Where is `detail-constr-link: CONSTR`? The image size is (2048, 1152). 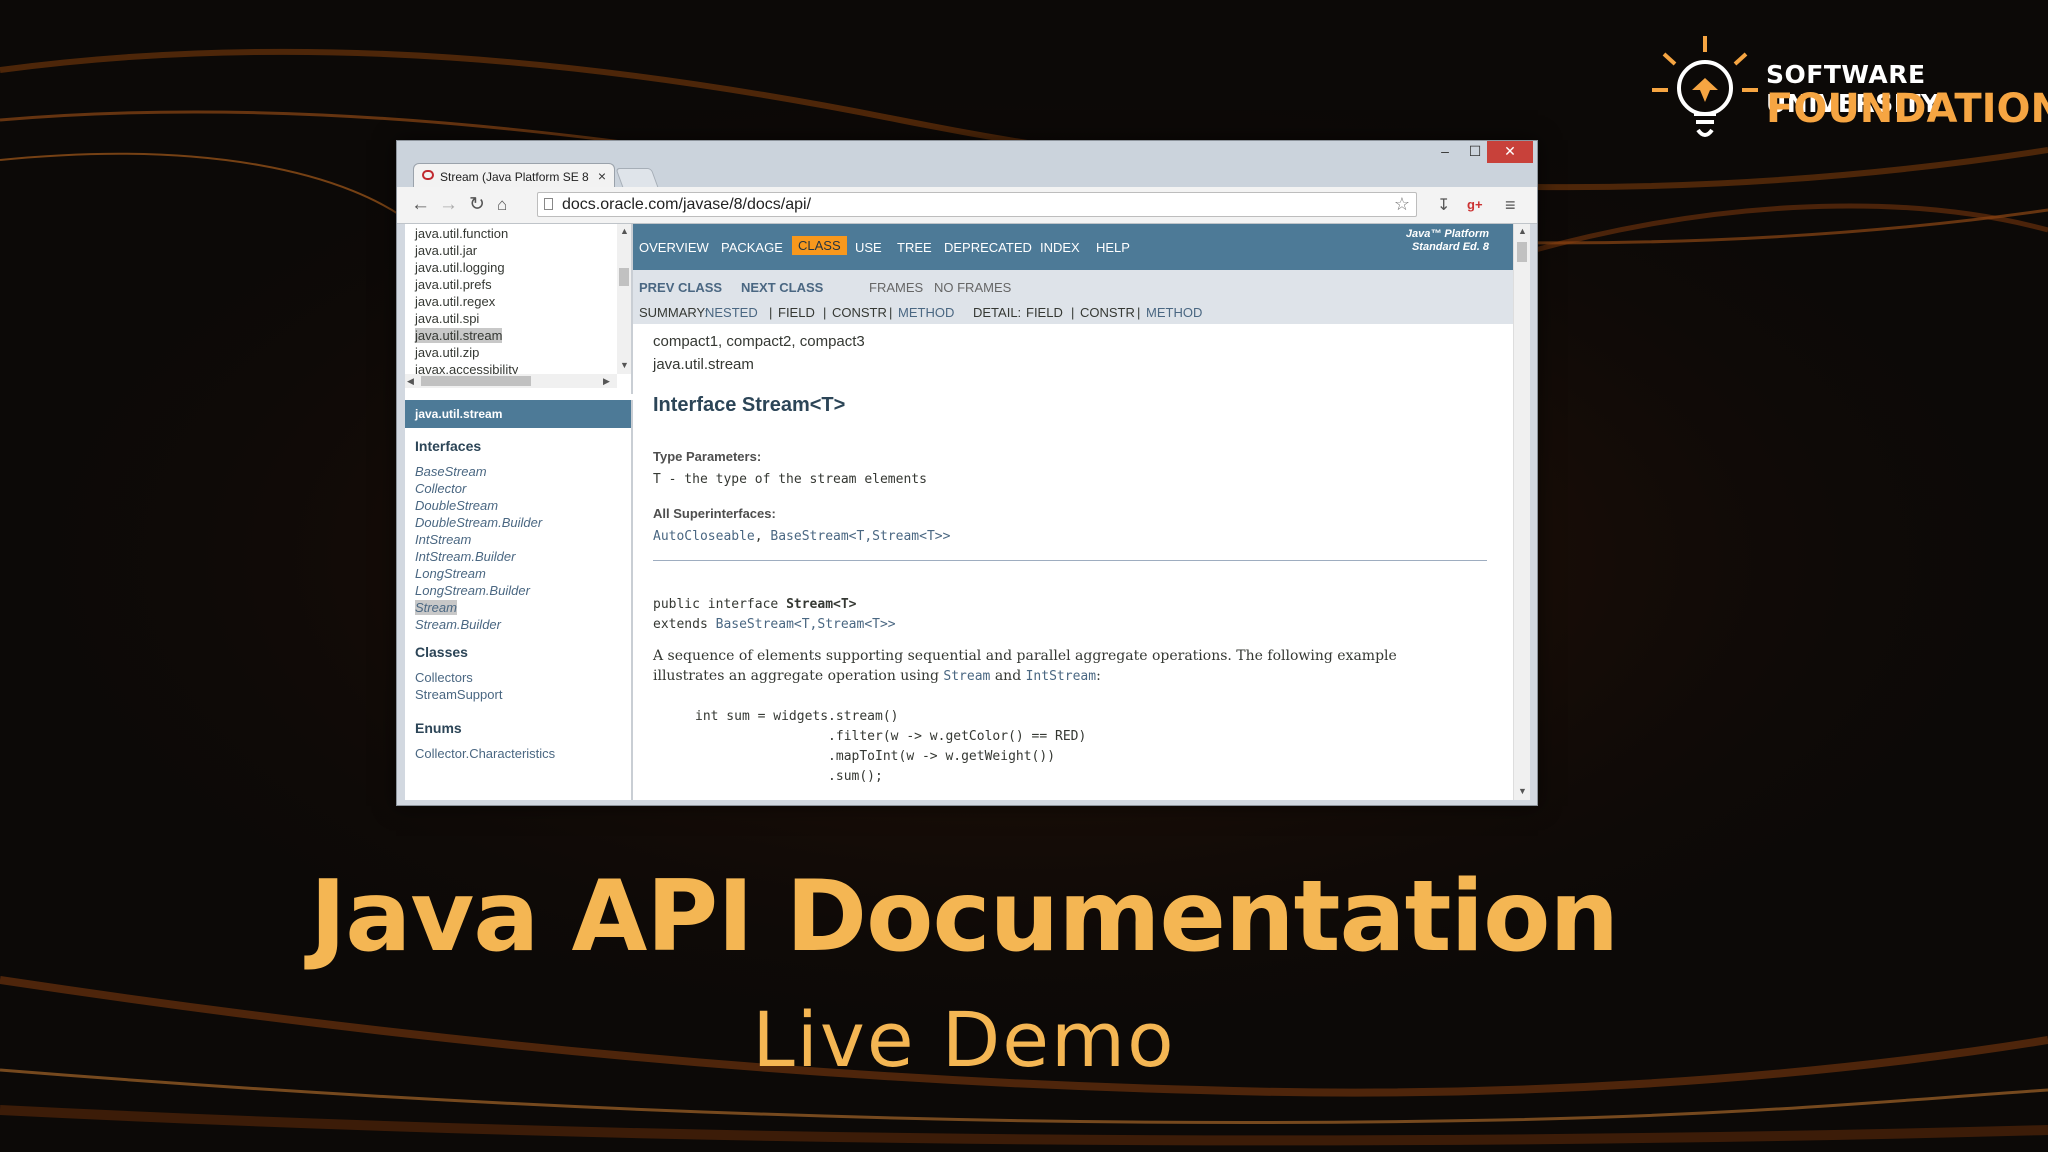
detail-constr-link: CONSTR is located at coordinates (1107, 312).